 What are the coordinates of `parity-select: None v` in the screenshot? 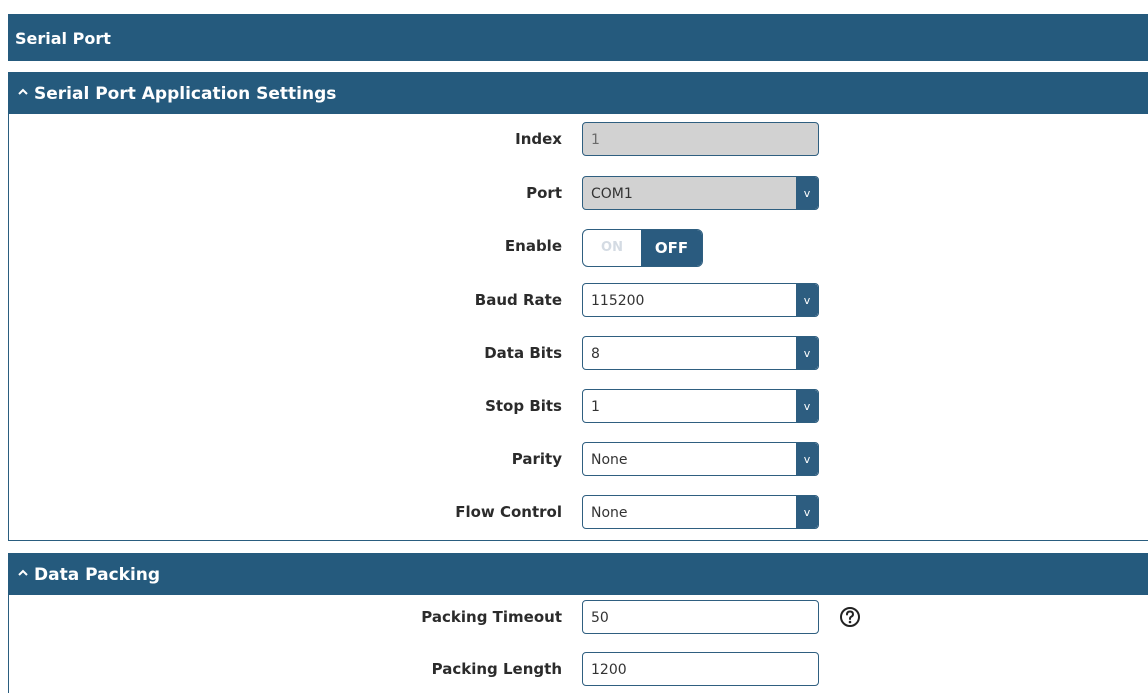 It's located at (700, 459).